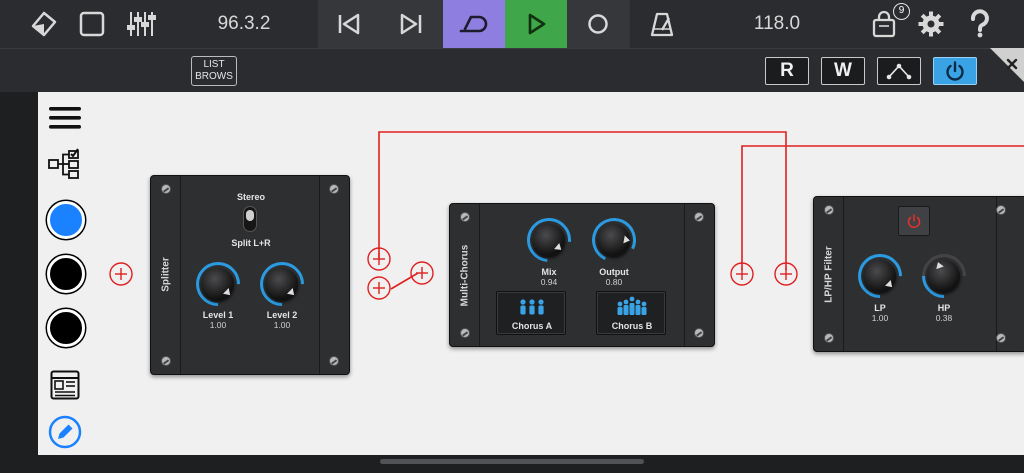 Image resolution: width=1024 pixels, height=473 pixels. I want to click on tree-checklist-icon, so click(65, 164).